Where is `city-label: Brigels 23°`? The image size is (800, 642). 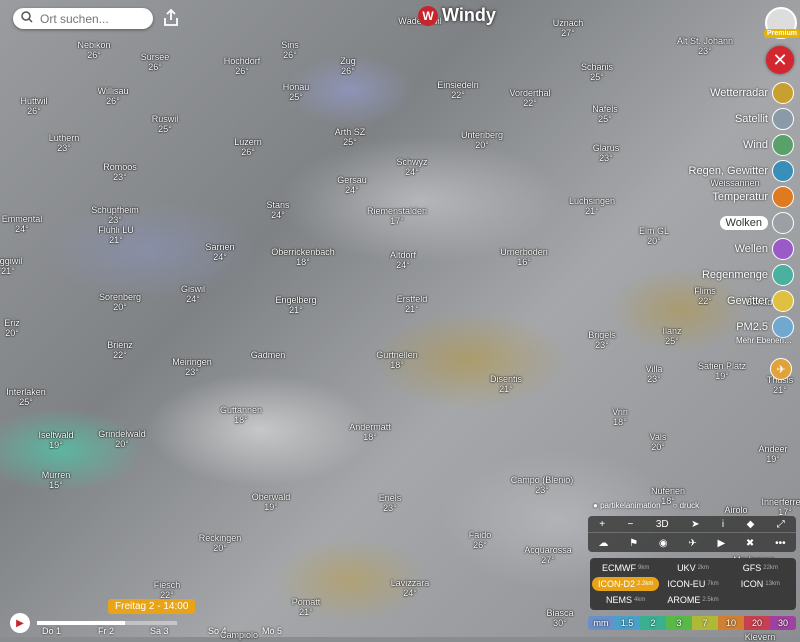 city-label: Brigels 23° is located at coordinates (602, 340).